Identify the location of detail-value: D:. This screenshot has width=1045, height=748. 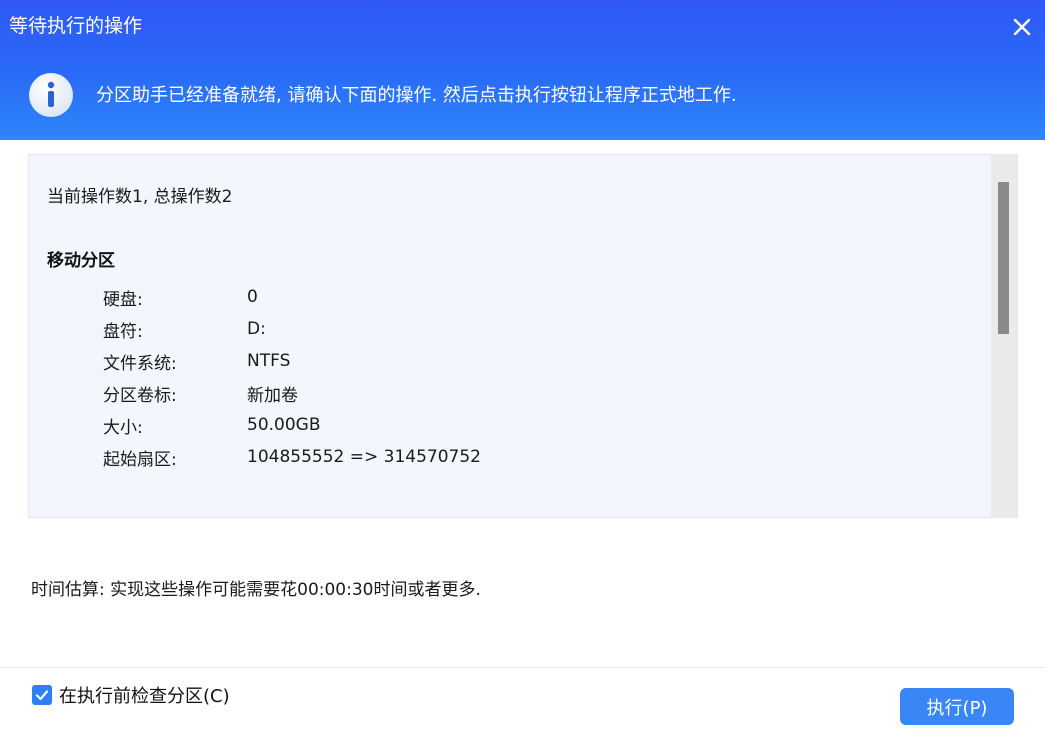
(256, 329).